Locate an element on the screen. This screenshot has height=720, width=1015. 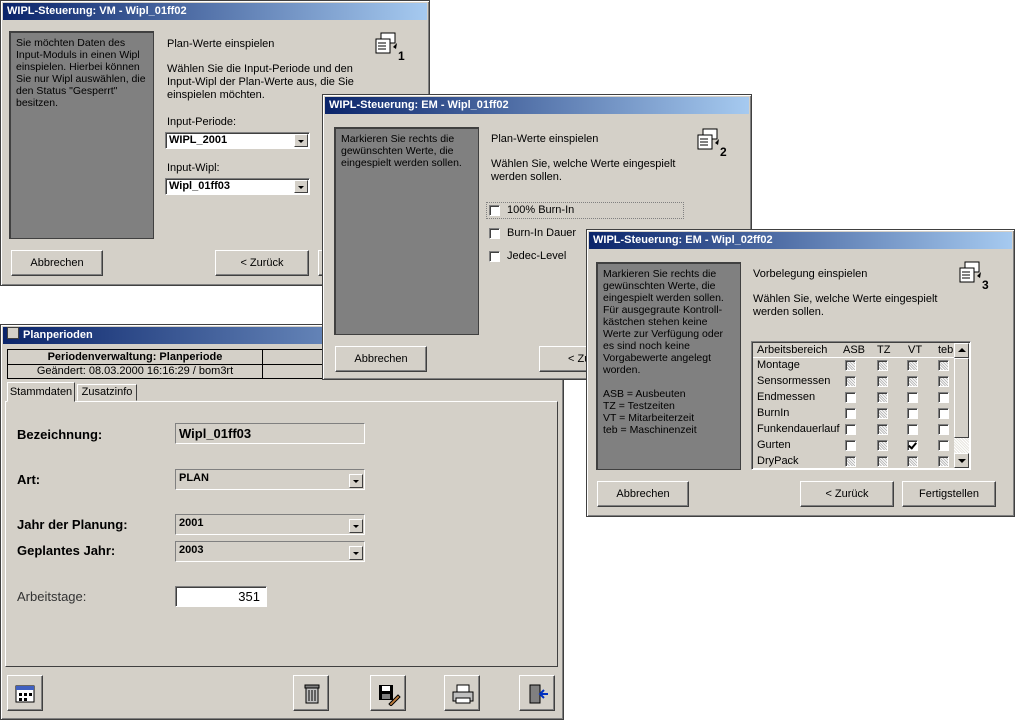
arrow-up-icon is located at coordinates (962, 350).